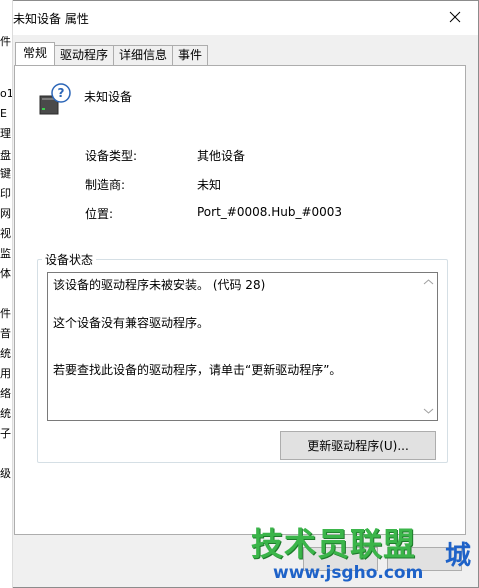 The image size is (479, 588). Describe the element at coordinates (35, 53) in the screenshot. I see `tab-general: 常规` at that location.